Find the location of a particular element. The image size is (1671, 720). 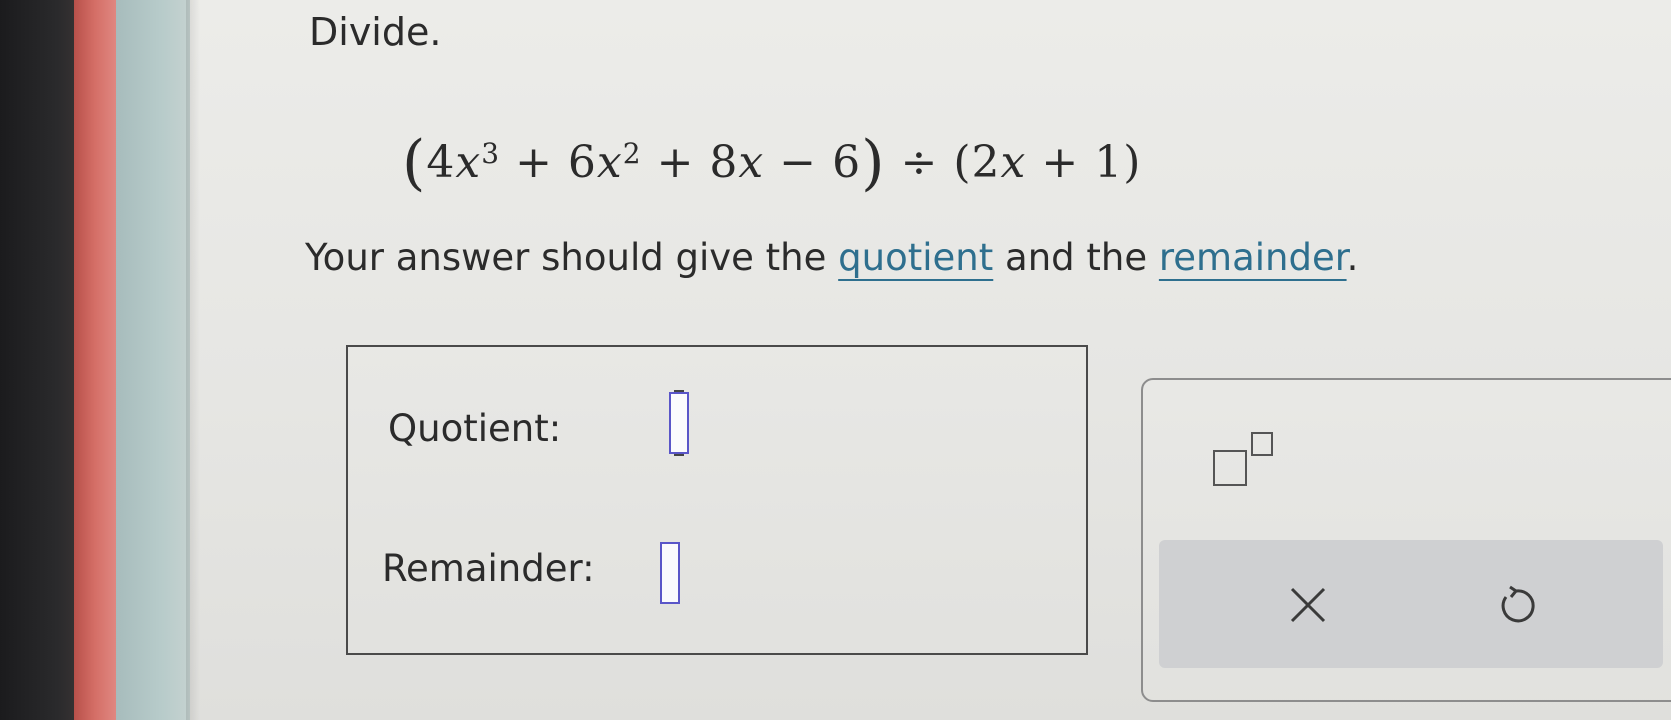

task-prefix: Your answer should give the is located at coordinates (572, 257).